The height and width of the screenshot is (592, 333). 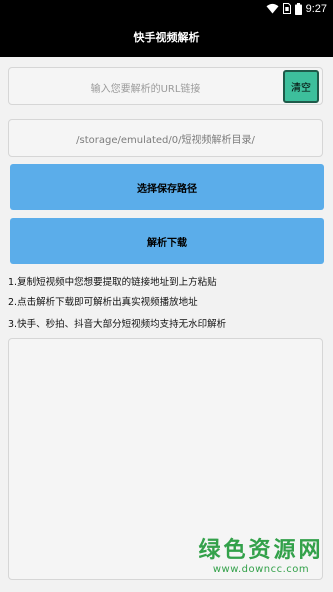 I want to click on status-time: 9:27, so click(x=316, y=8).